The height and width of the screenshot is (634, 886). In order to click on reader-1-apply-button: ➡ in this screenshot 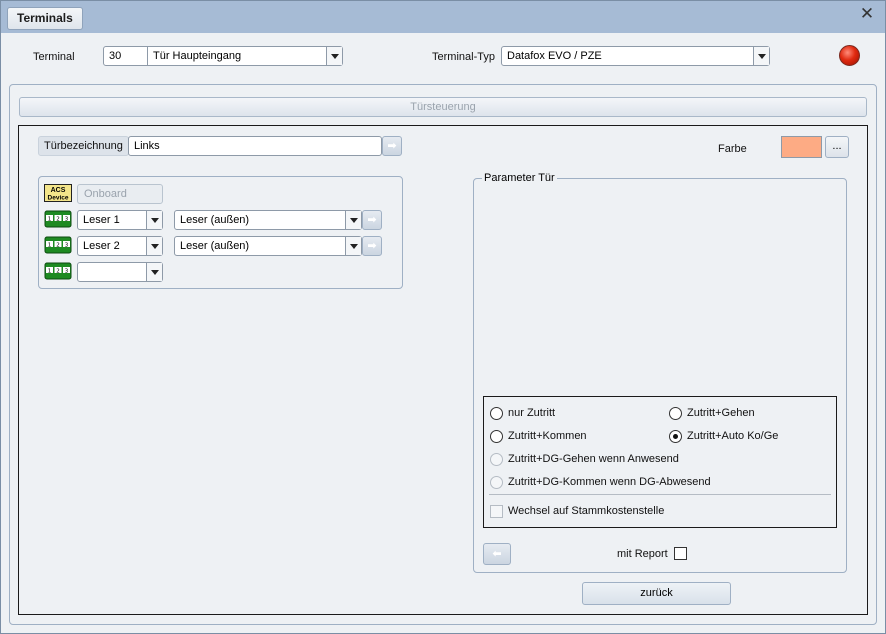, I will do `click(372, 220)`.